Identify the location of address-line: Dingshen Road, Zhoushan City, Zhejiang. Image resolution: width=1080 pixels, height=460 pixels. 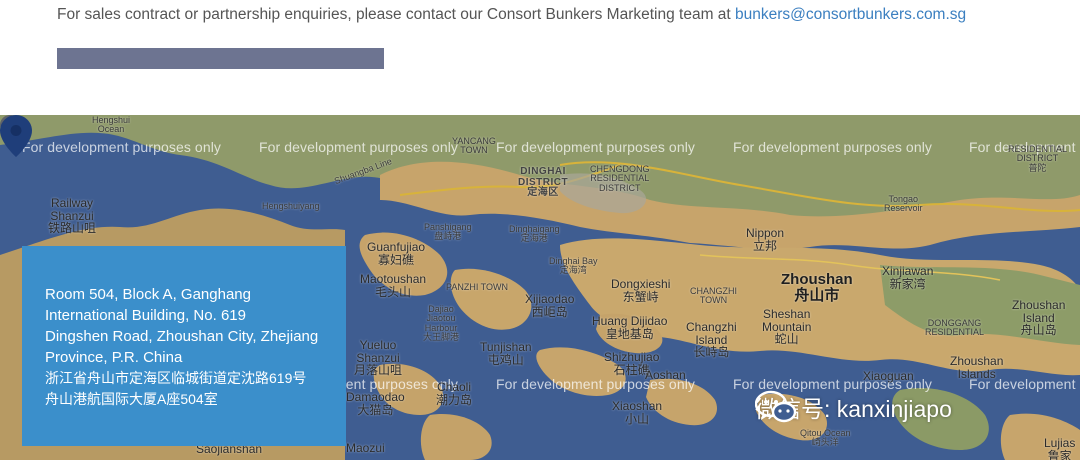
(182, 336).